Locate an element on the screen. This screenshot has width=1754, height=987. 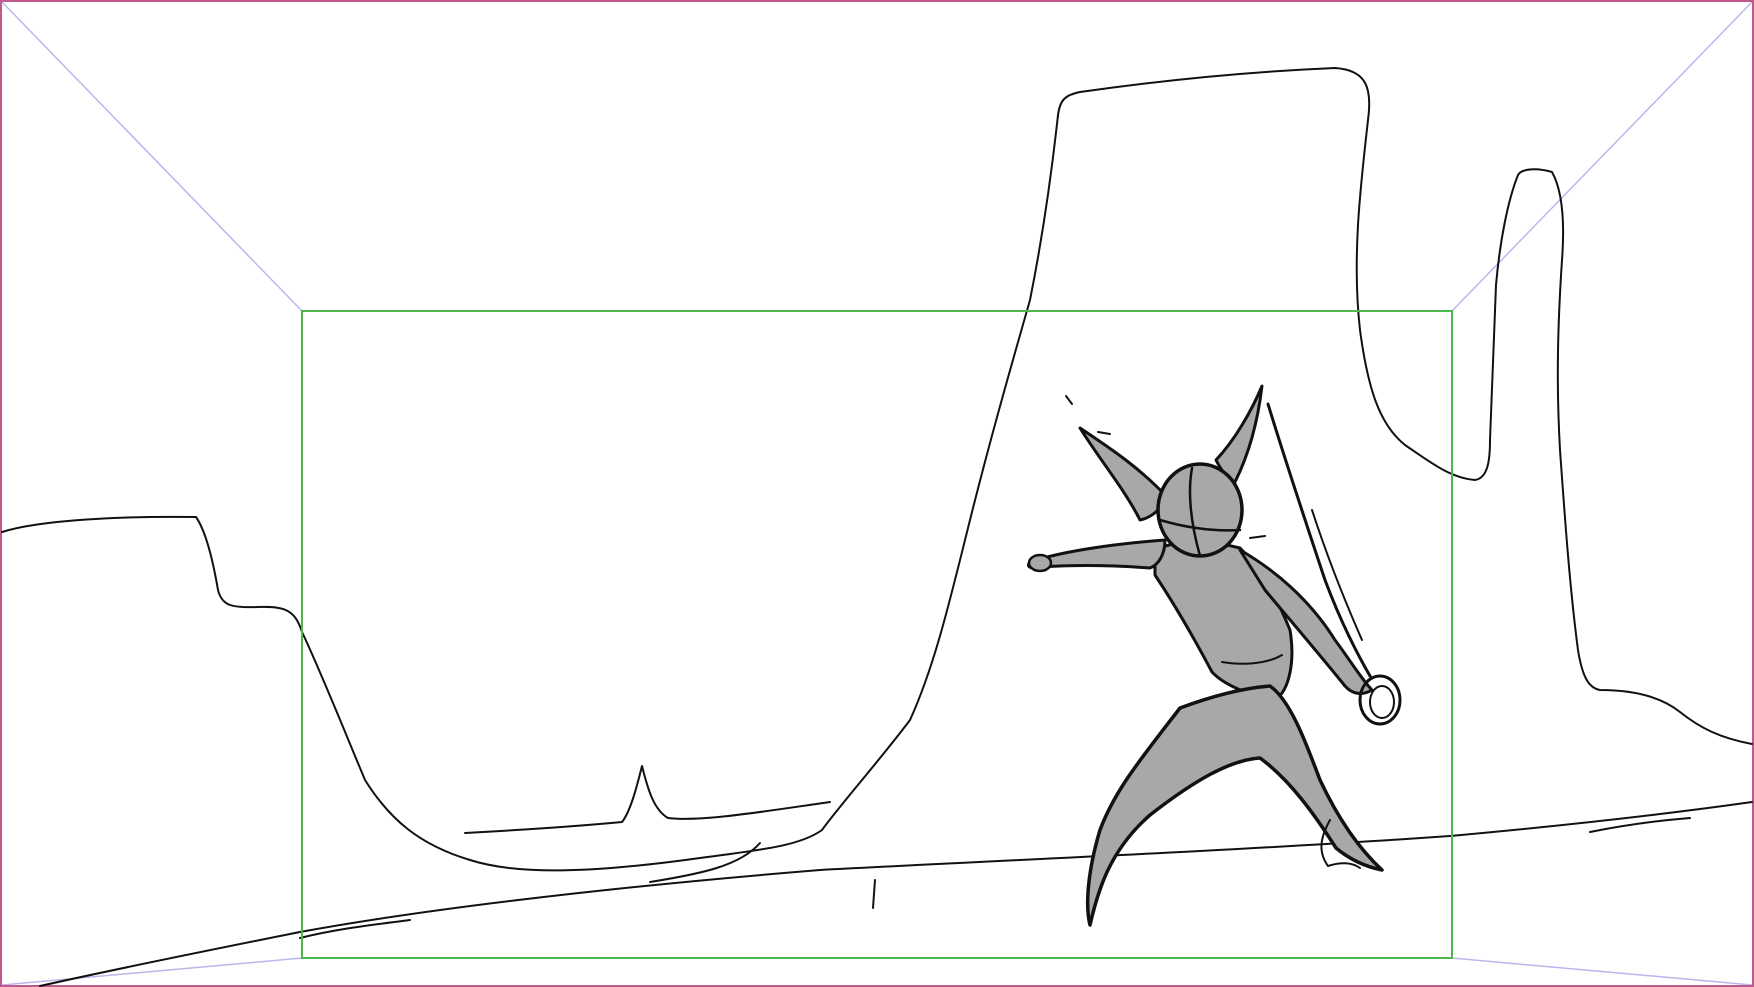
character-sketch is located at coordinates (1214, 655).